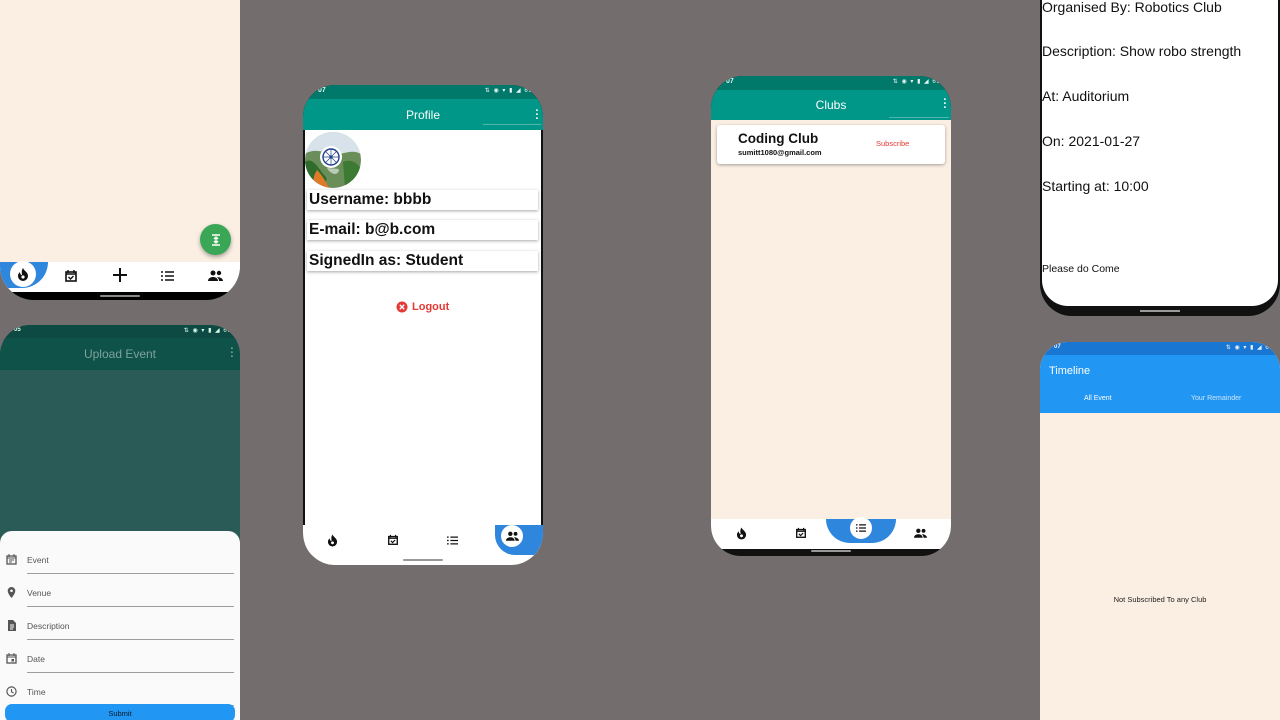 The height and width of the screenshot is (720, 1280). I want to click on logout-label: Logout, so click(431, 307).